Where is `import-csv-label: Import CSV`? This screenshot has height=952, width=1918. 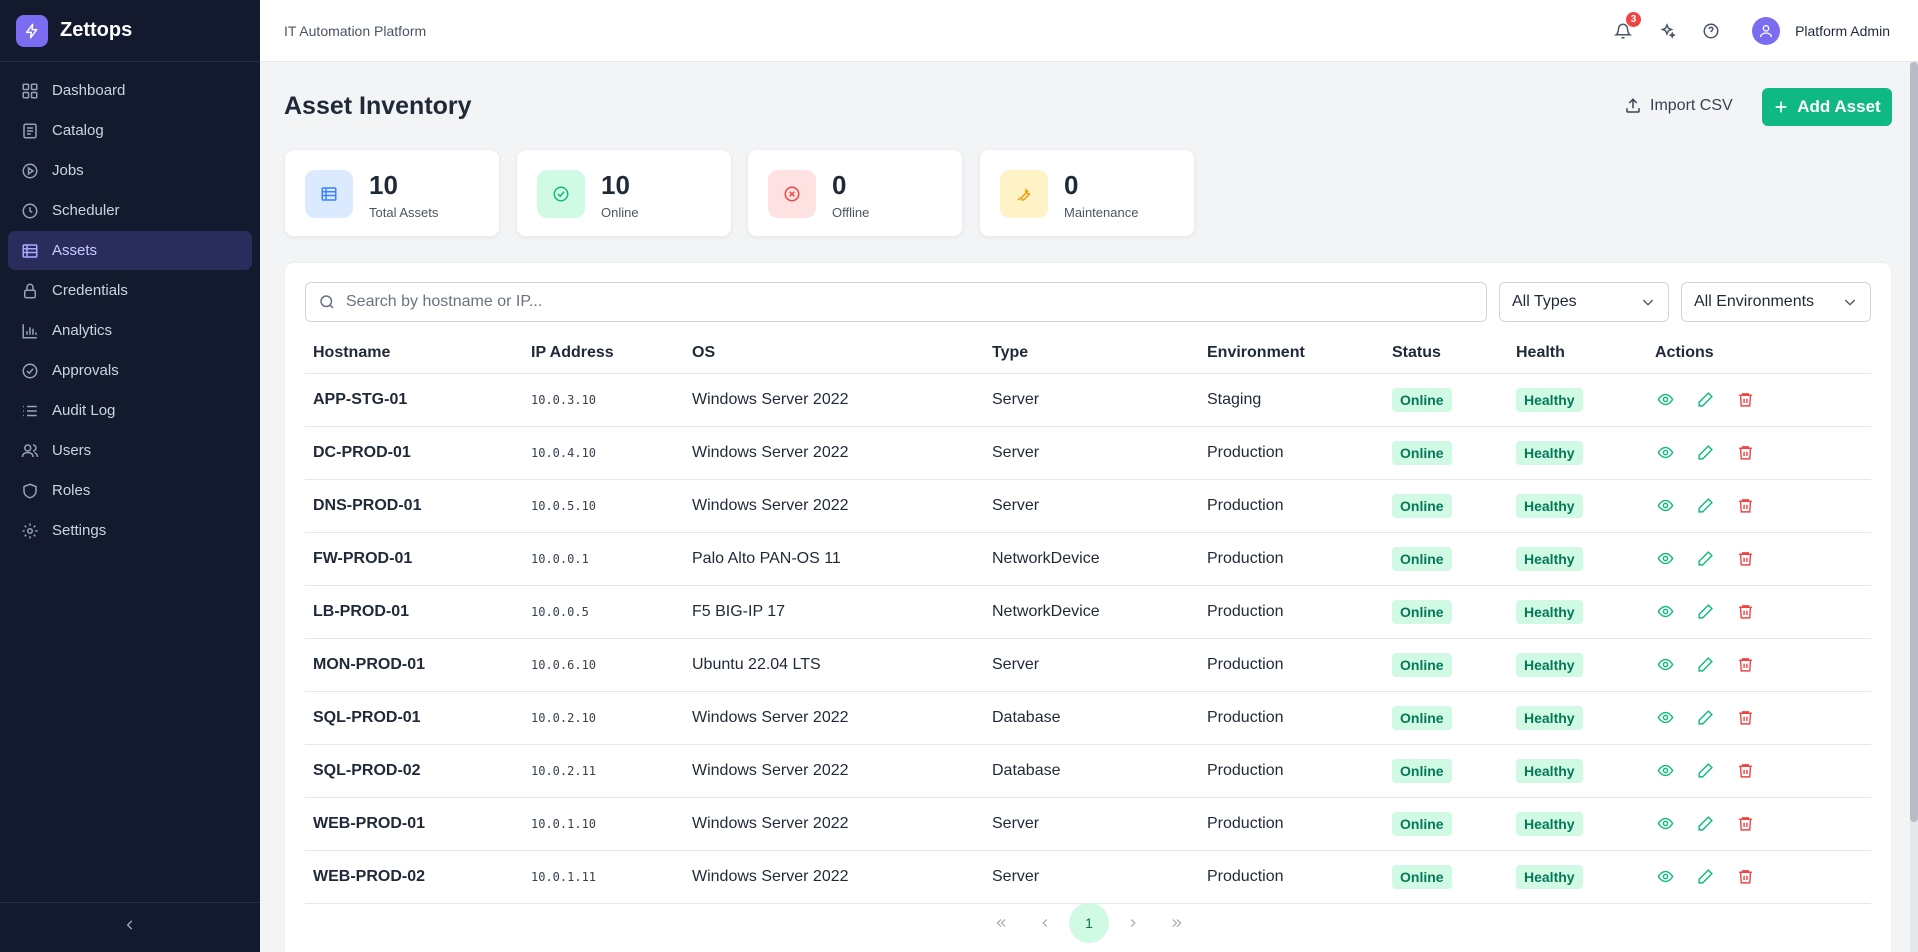
import-csv-label: Import CSV is located at coordinates (1691, 105).